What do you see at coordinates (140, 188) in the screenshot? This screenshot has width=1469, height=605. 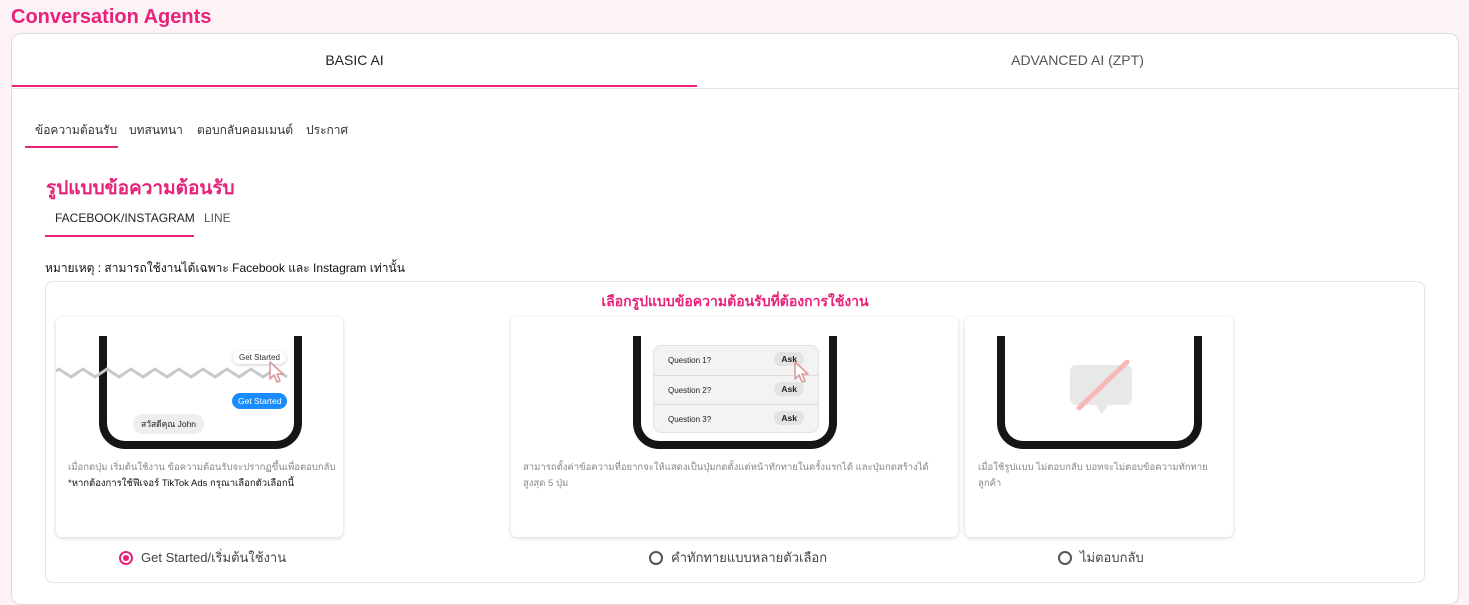 I see `section-title: รูปแบบข้อความต้อนรับ` at bounding box center [140, 188].